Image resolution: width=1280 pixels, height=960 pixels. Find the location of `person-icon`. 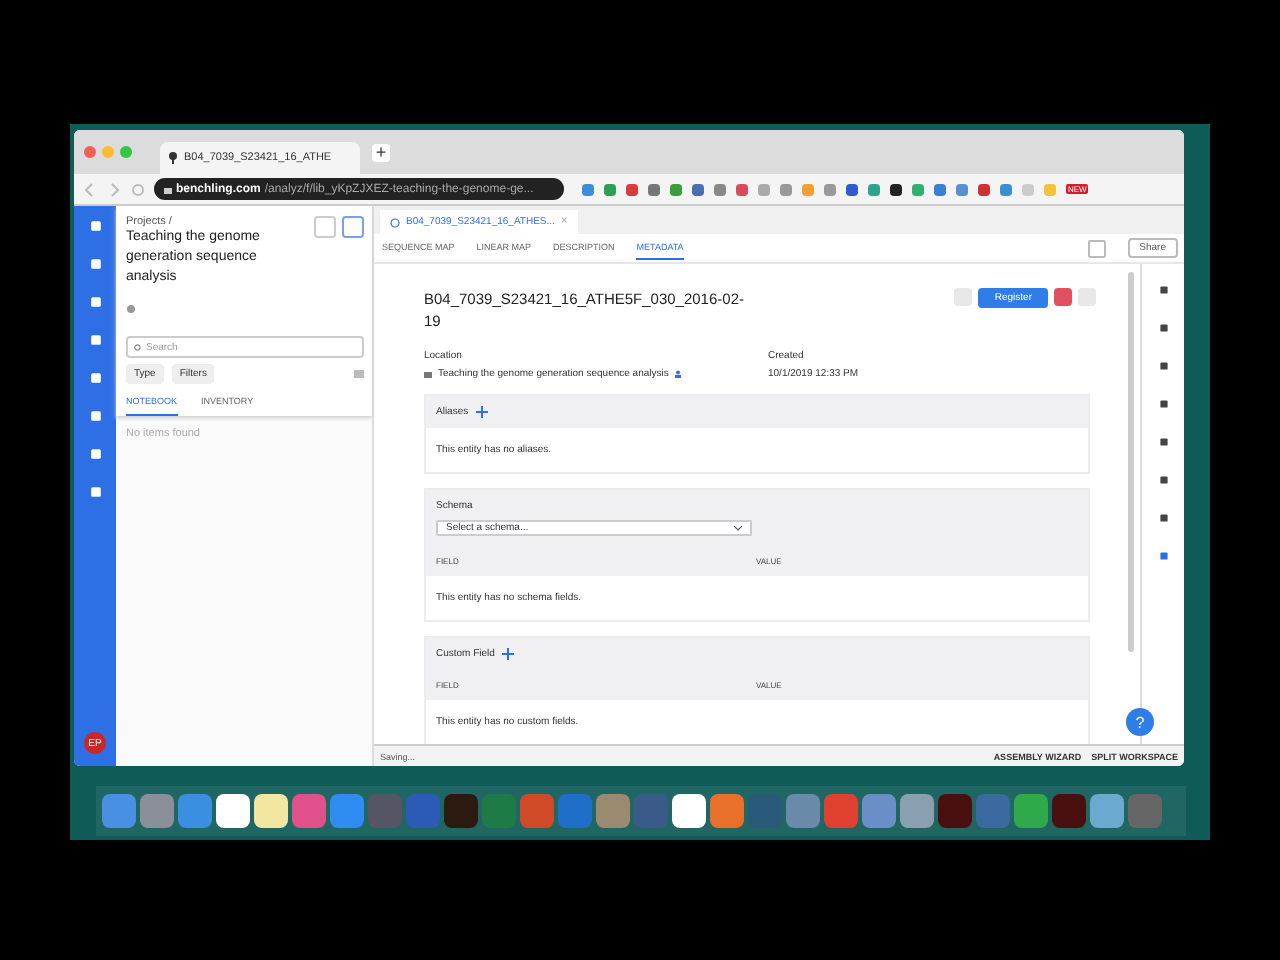

person-icon is located at coordinates (678, 374).